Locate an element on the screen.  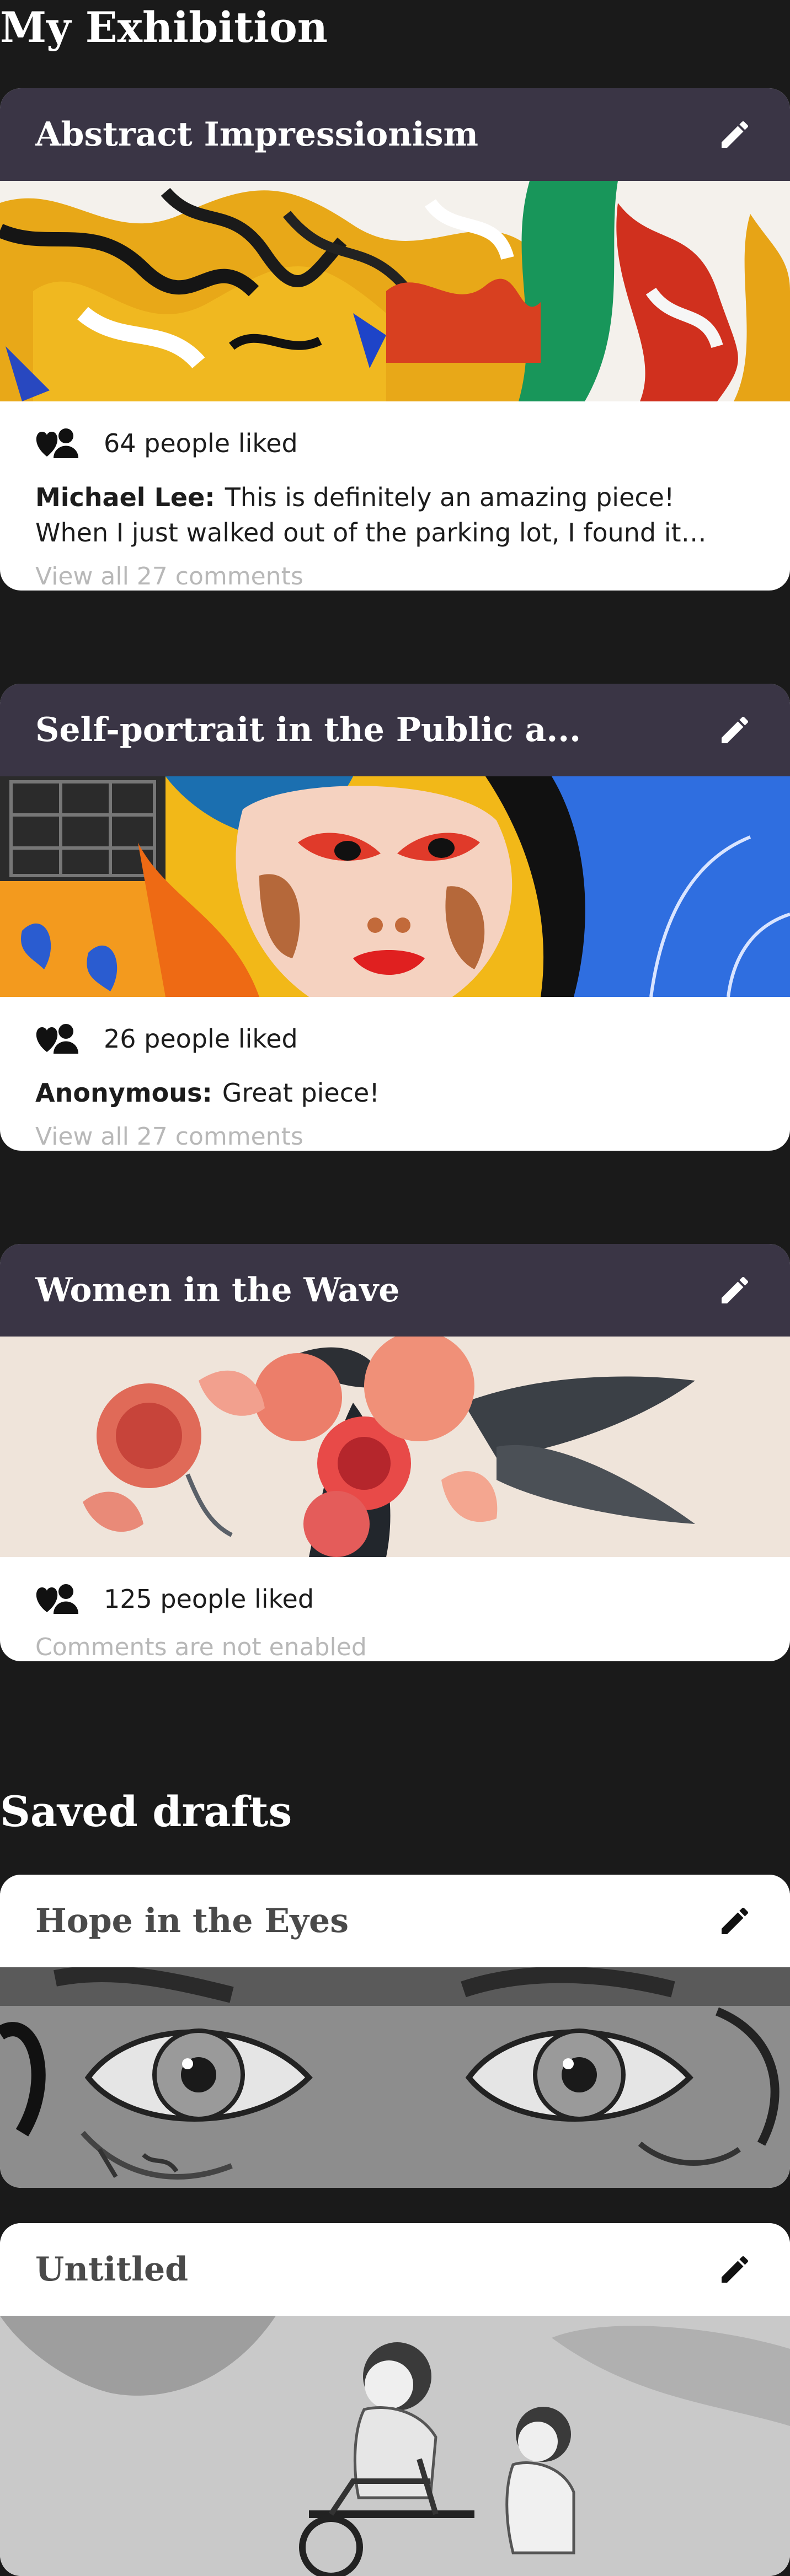
draft-card-untitled: Untitled is located at coordinates (395, 2399).